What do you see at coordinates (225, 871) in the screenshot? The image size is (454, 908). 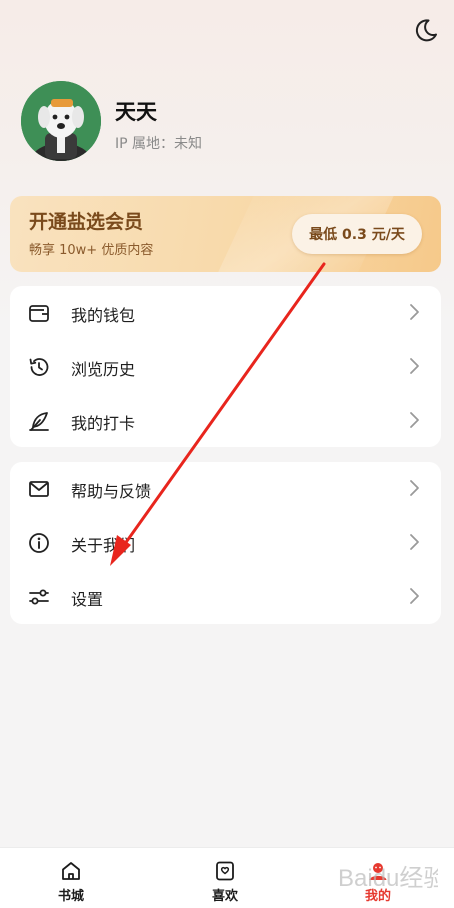 I see `heart-box-icon` at bounding box center [225, 871].